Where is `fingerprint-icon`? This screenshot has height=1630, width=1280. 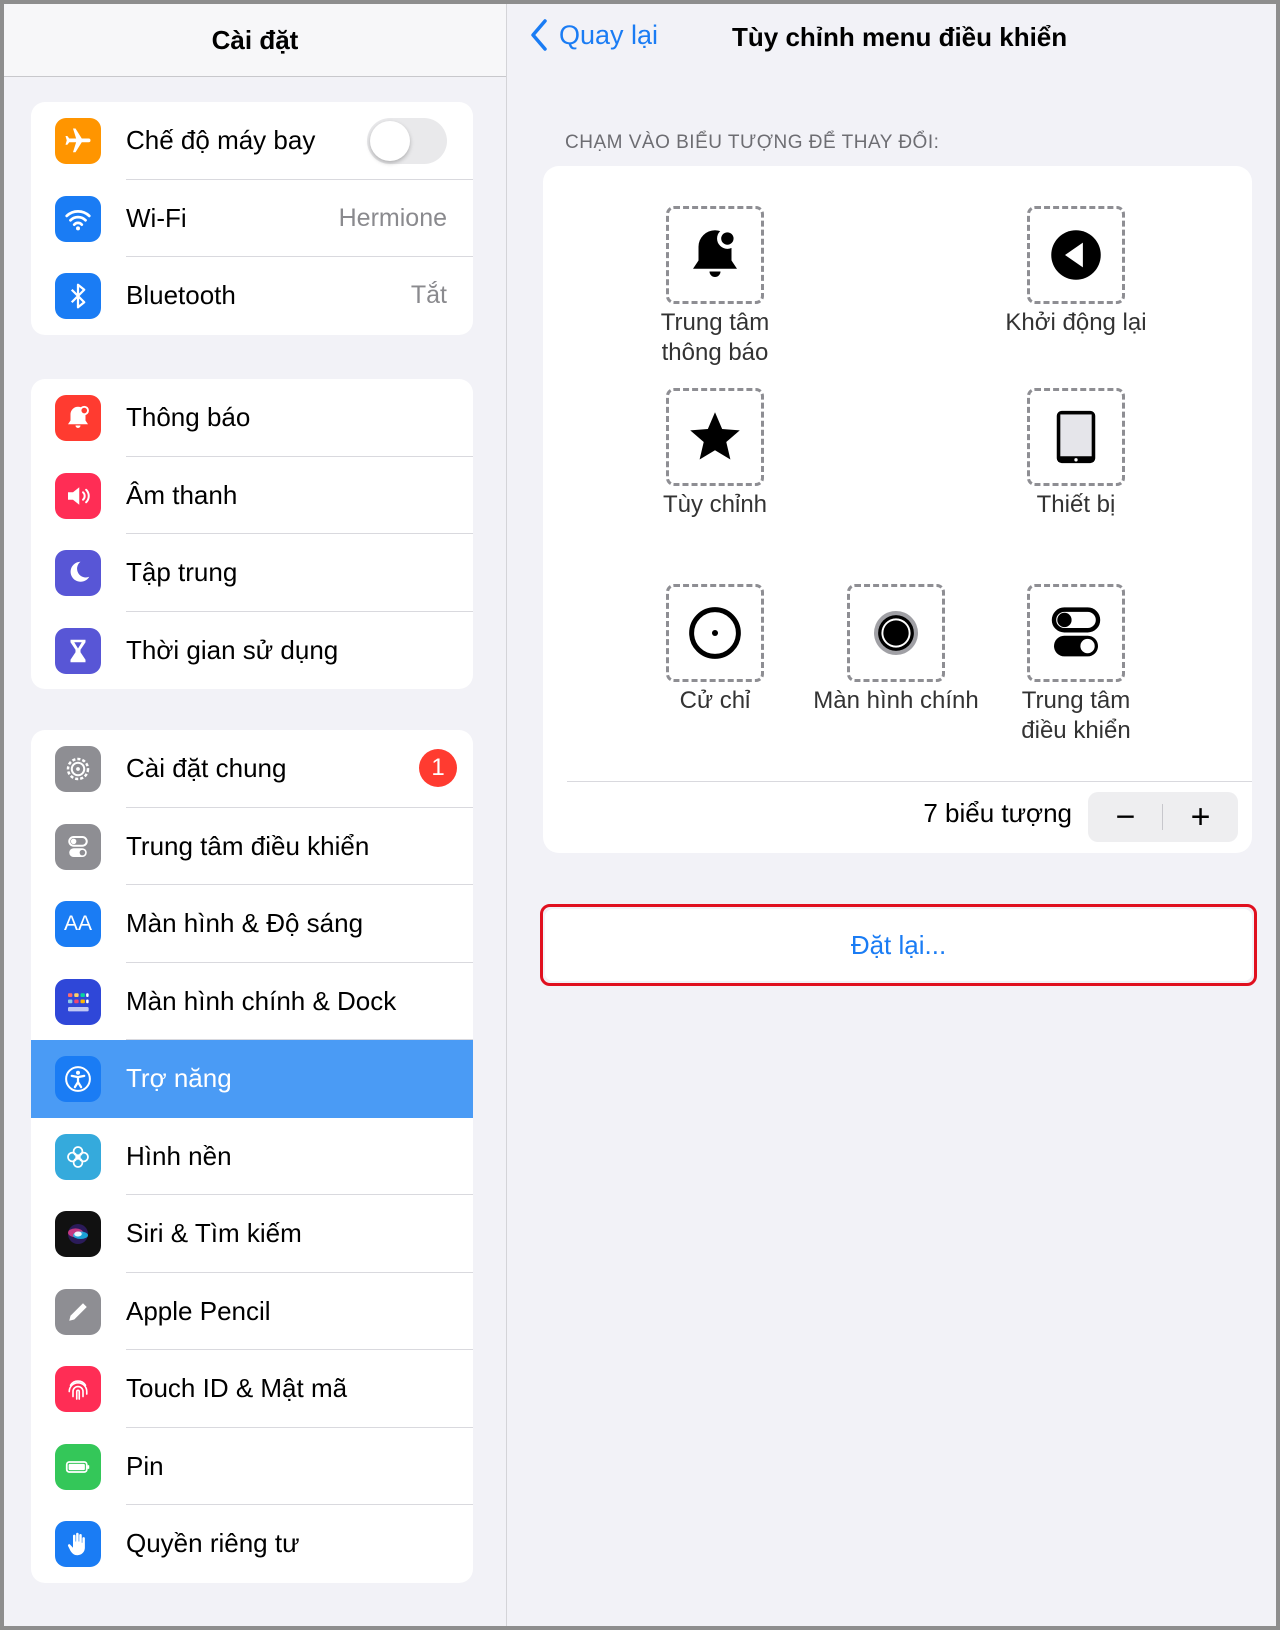 fingerprint-icon is located at coordinates (78, 1389).